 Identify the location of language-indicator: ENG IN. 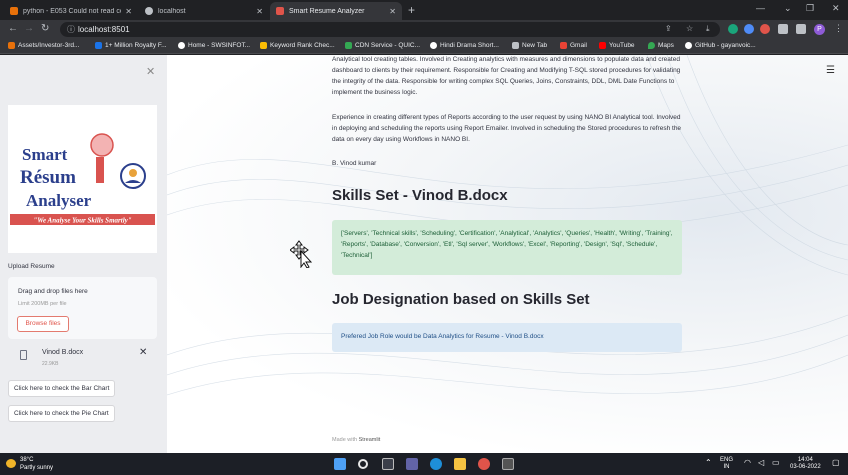
(726, 464).